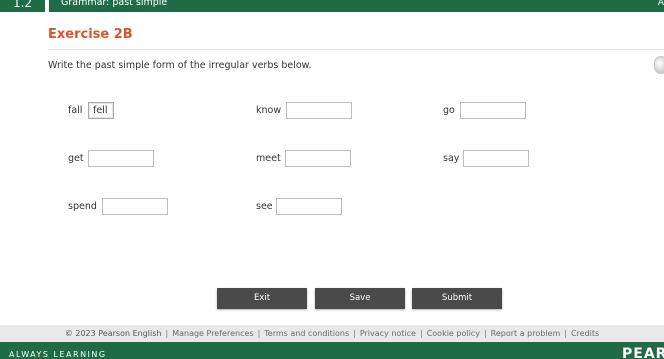  Describe the element at coordinates (269, 110) in the screenshot. I see `verb-label-know: know` at that location.